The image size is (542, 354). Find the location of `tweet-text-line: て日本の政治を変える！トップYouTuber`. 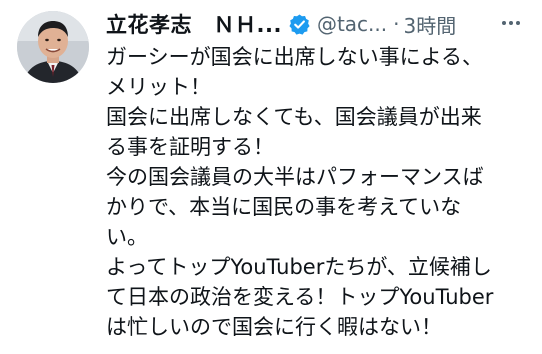

tweet-text-line: て日本の政治を変える！トップYouTuber is located at coordinates (300, 297).